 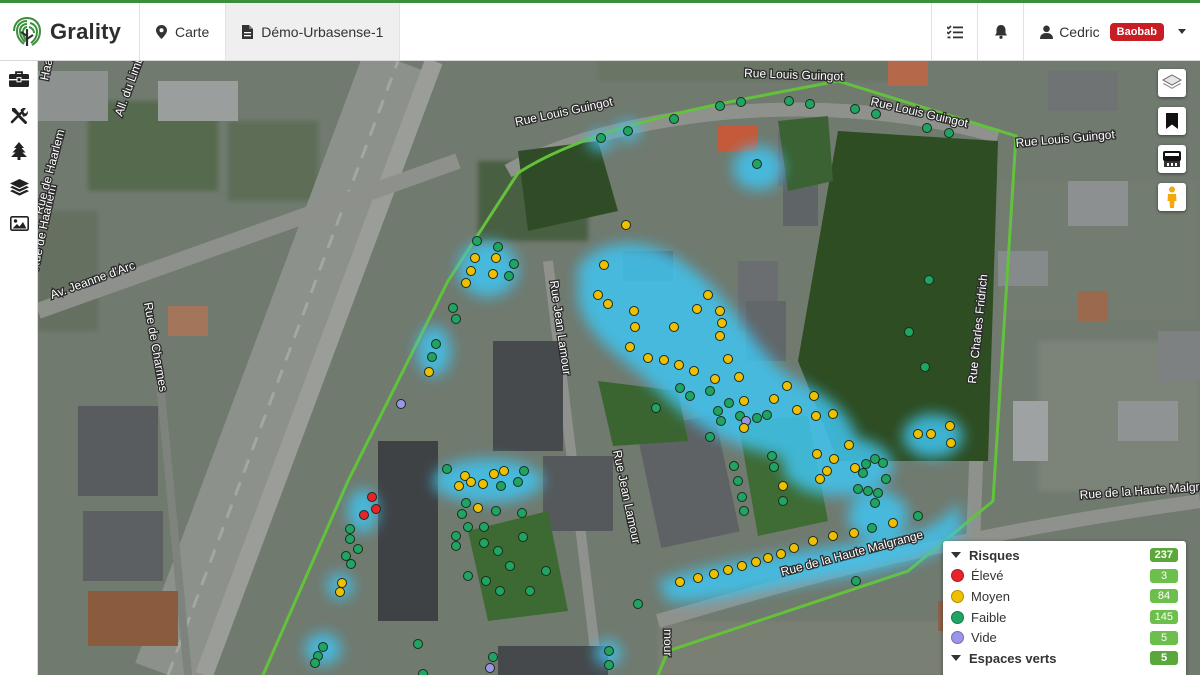 What do you see at coordinates (322, 31) in the screenshot?
I see `nav-item-label: Démo-Urbasense-1` at bounding box center [322, 31].